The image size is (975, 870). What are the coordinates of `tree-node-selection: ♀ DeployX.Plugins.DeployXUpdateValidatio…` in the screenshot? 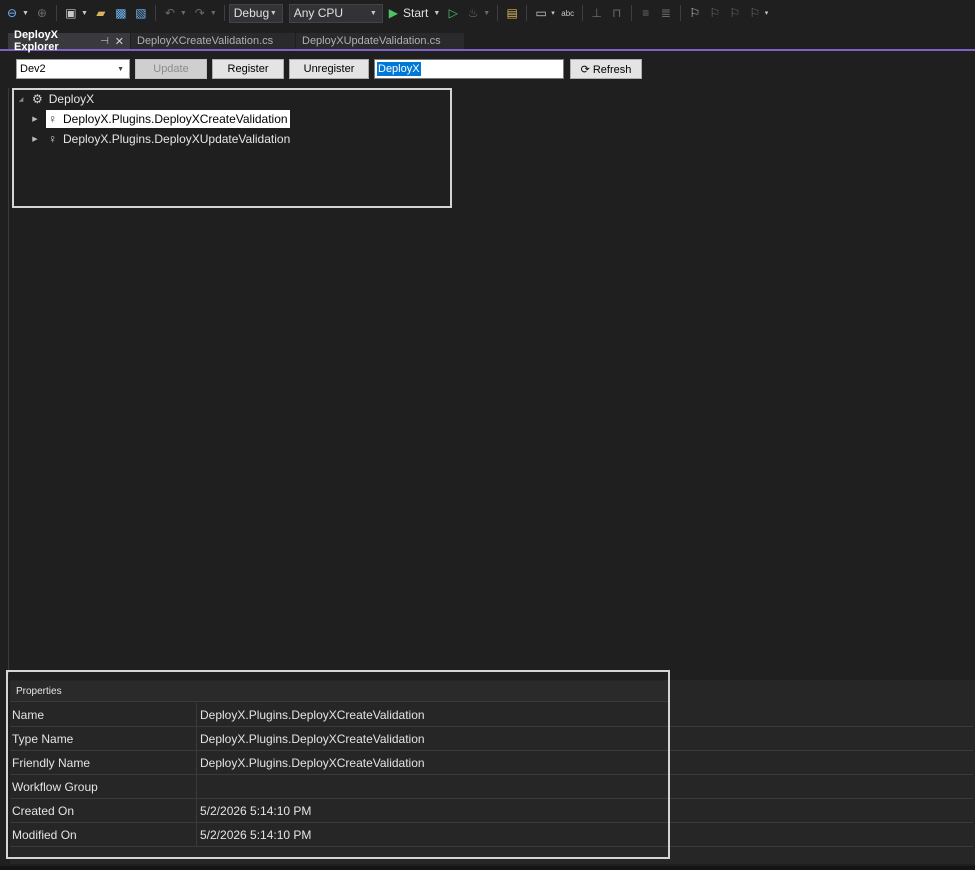 It's located at (169, 139).